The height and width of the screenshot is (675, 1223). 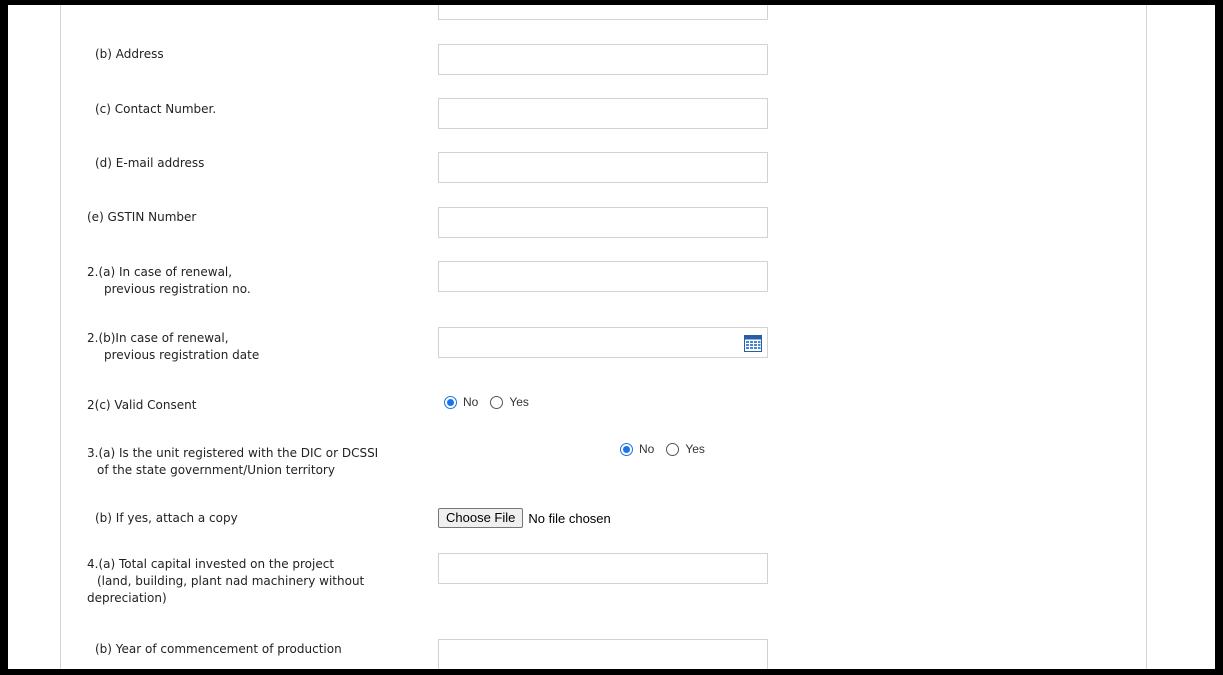 What do you see at coordinates (497, 402) in the screenshot?
I see `valid-consent-yes-radio` at bounding box center [497, 402].